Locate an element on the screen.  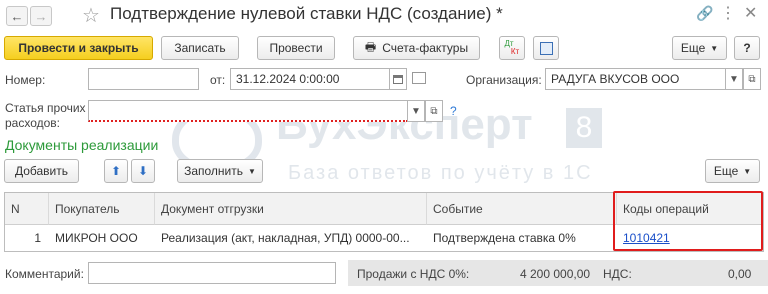
help-question-icon: ? is located at coordinates (453, 111).